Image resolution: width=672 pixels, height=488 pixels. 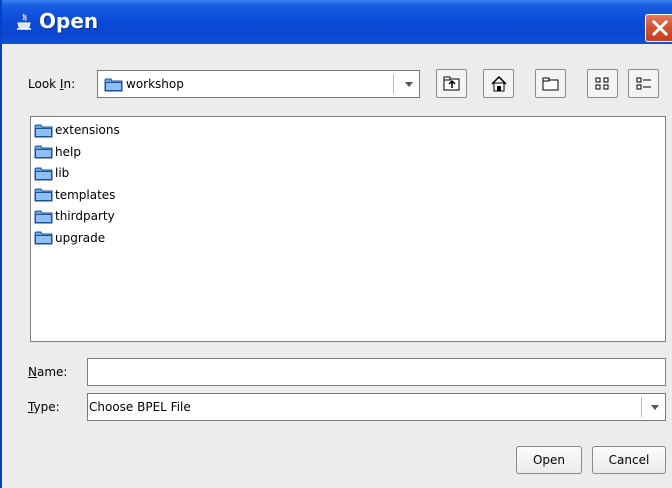 I want to click on title-bar: Open, so click(x=337, y=22).